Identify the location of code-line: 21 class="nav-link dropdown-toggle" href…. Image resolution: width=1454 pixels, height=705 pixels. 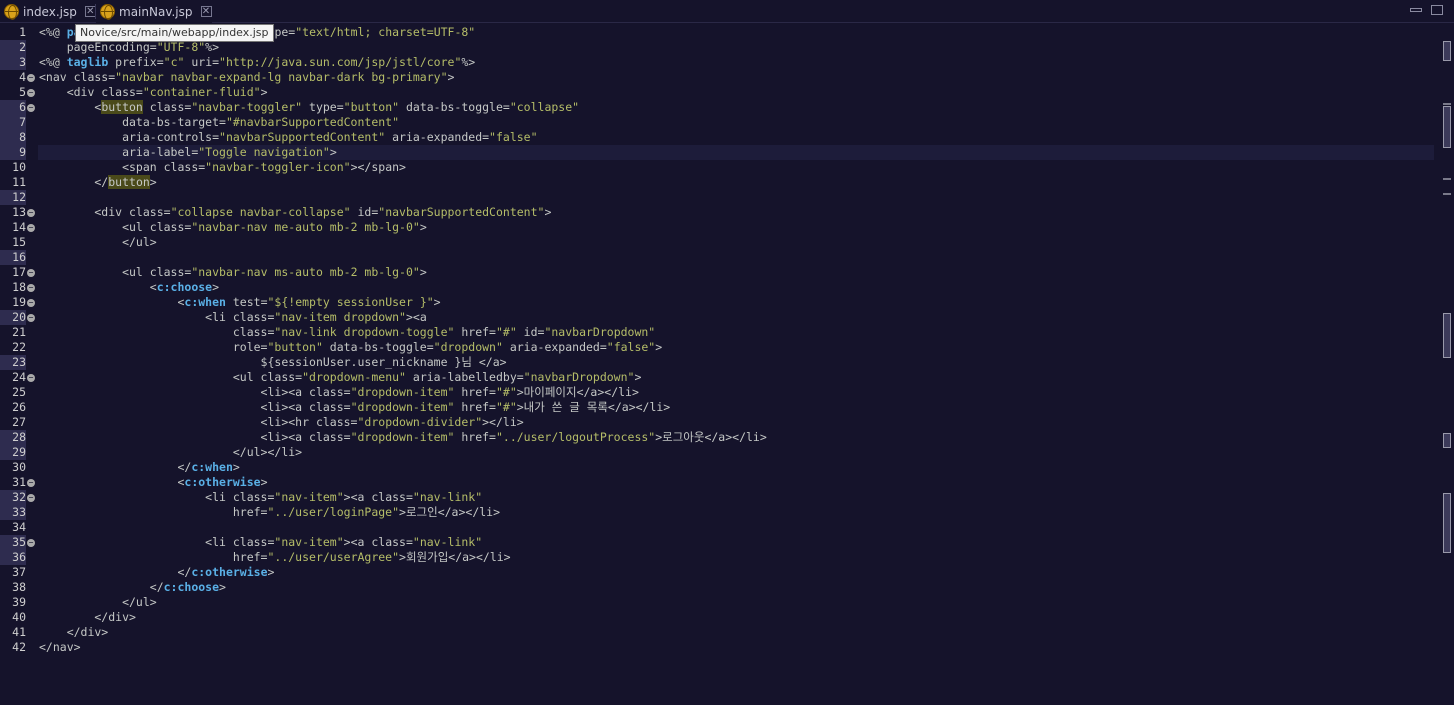
(720, 332).